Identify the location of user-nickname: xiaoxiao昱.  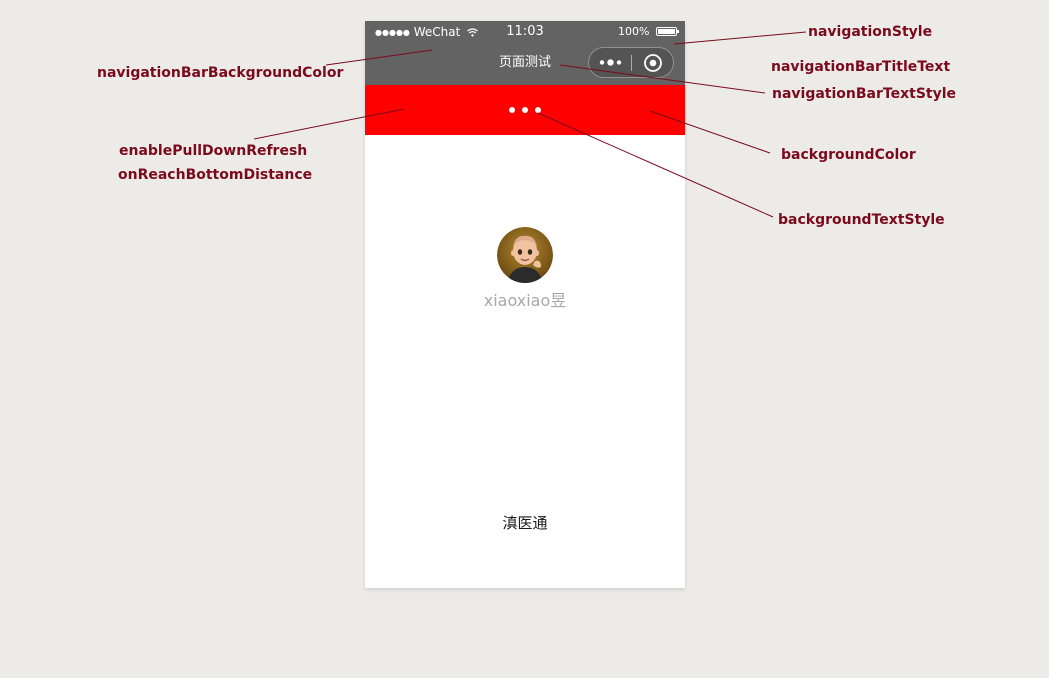
(525, 300).